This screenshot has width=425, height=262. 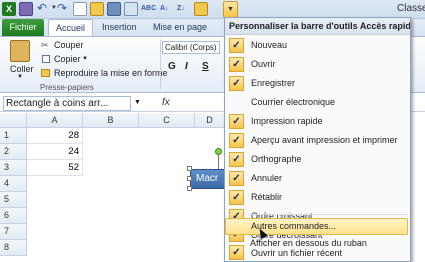 I want to click on shape-handle-middle-left, so click(x=189, y=178).